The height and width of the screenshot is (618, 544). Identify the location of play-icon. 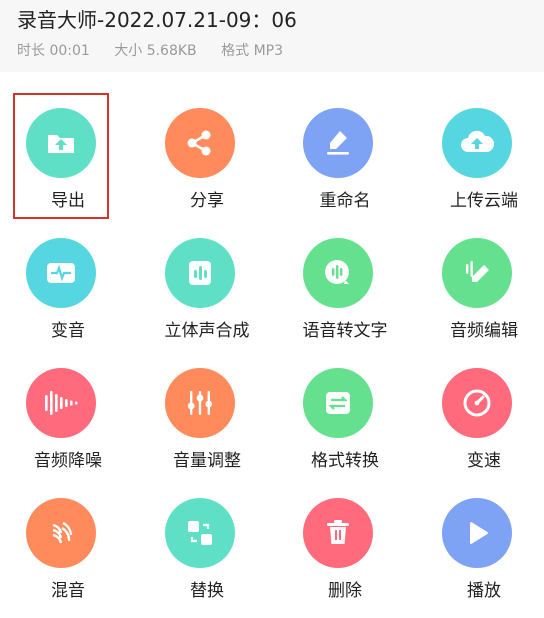
(479, 533).